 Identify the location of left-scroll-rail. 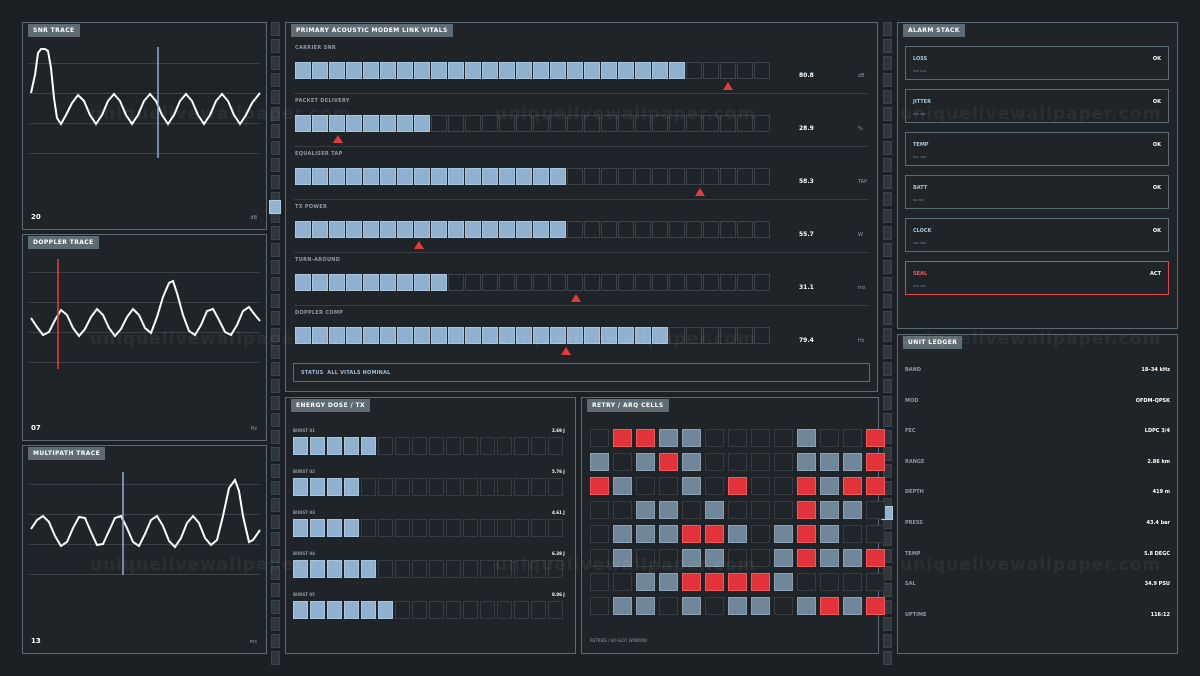
(275, 343).